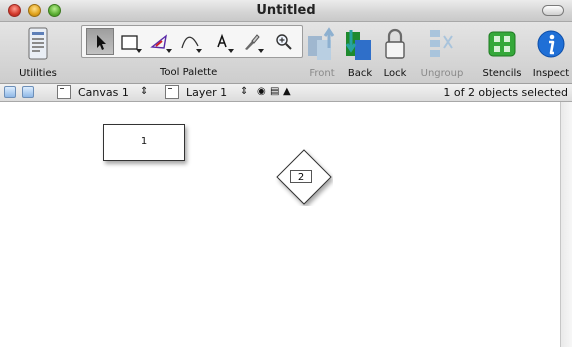 The width and height of the screenshot is (572, 347). What do you see at coordinates (395, 43) in the screenshot?
I see `lock-icon` at bounding box center [395, 43].